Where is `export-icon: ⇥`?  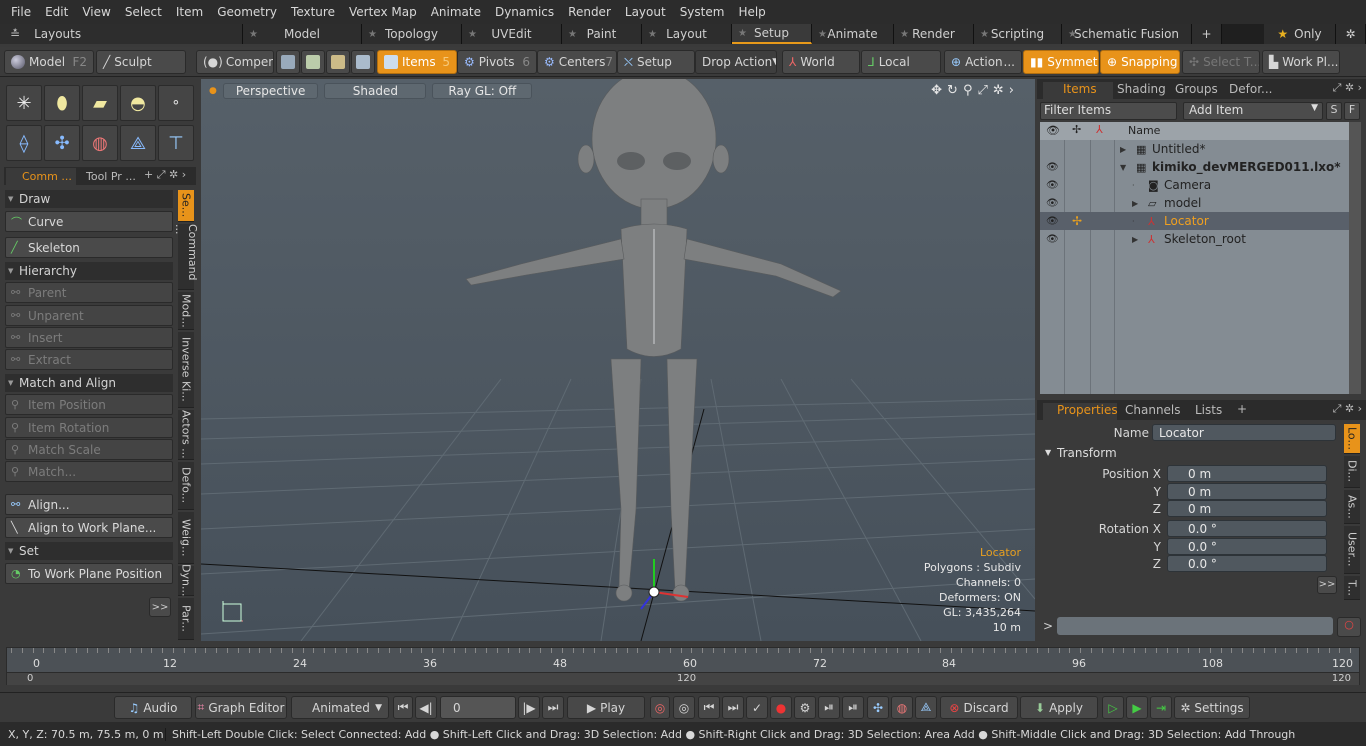
export-icon: ⇥ is located at coordinates (1161, 707).